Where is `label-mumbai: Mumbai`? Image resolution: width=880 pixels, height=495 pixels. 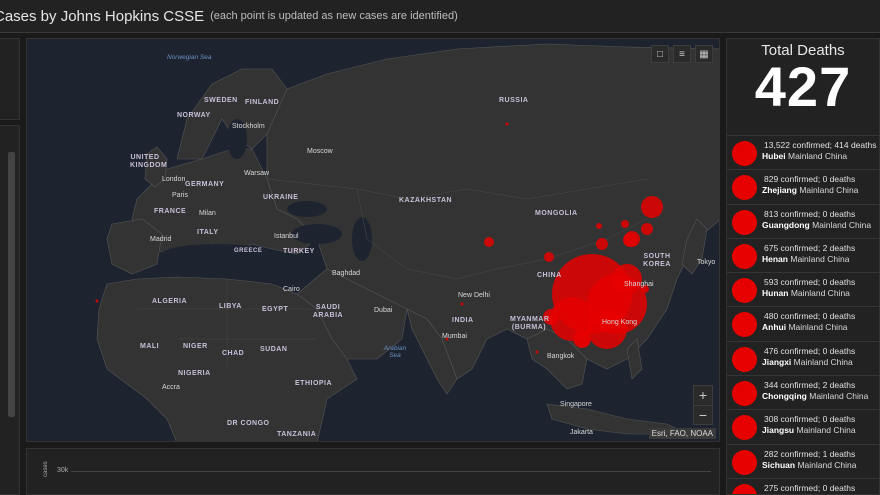 label-mumbai: Mumbai is located at coordinates (454, 336).